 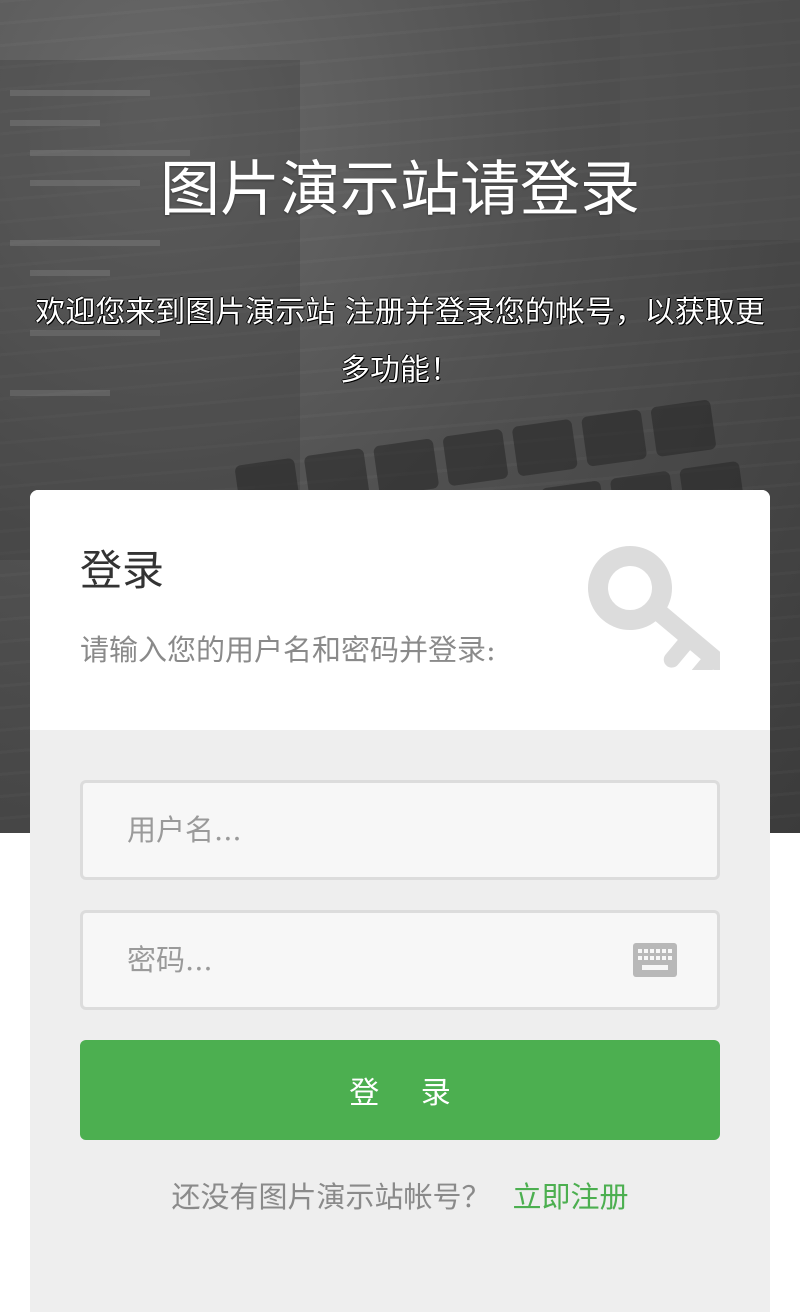 I want to click on username-input, so click(x=400, y=830).